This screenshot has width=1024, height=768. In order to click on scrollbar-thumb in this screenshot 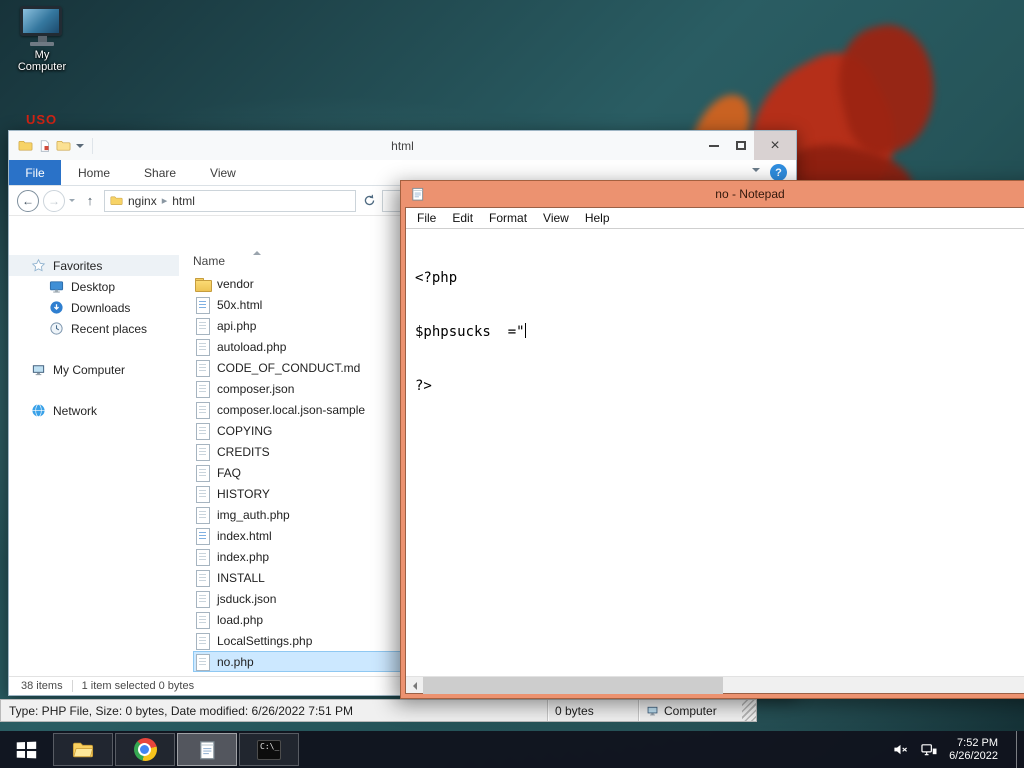, I will do `click(573, 685)`.